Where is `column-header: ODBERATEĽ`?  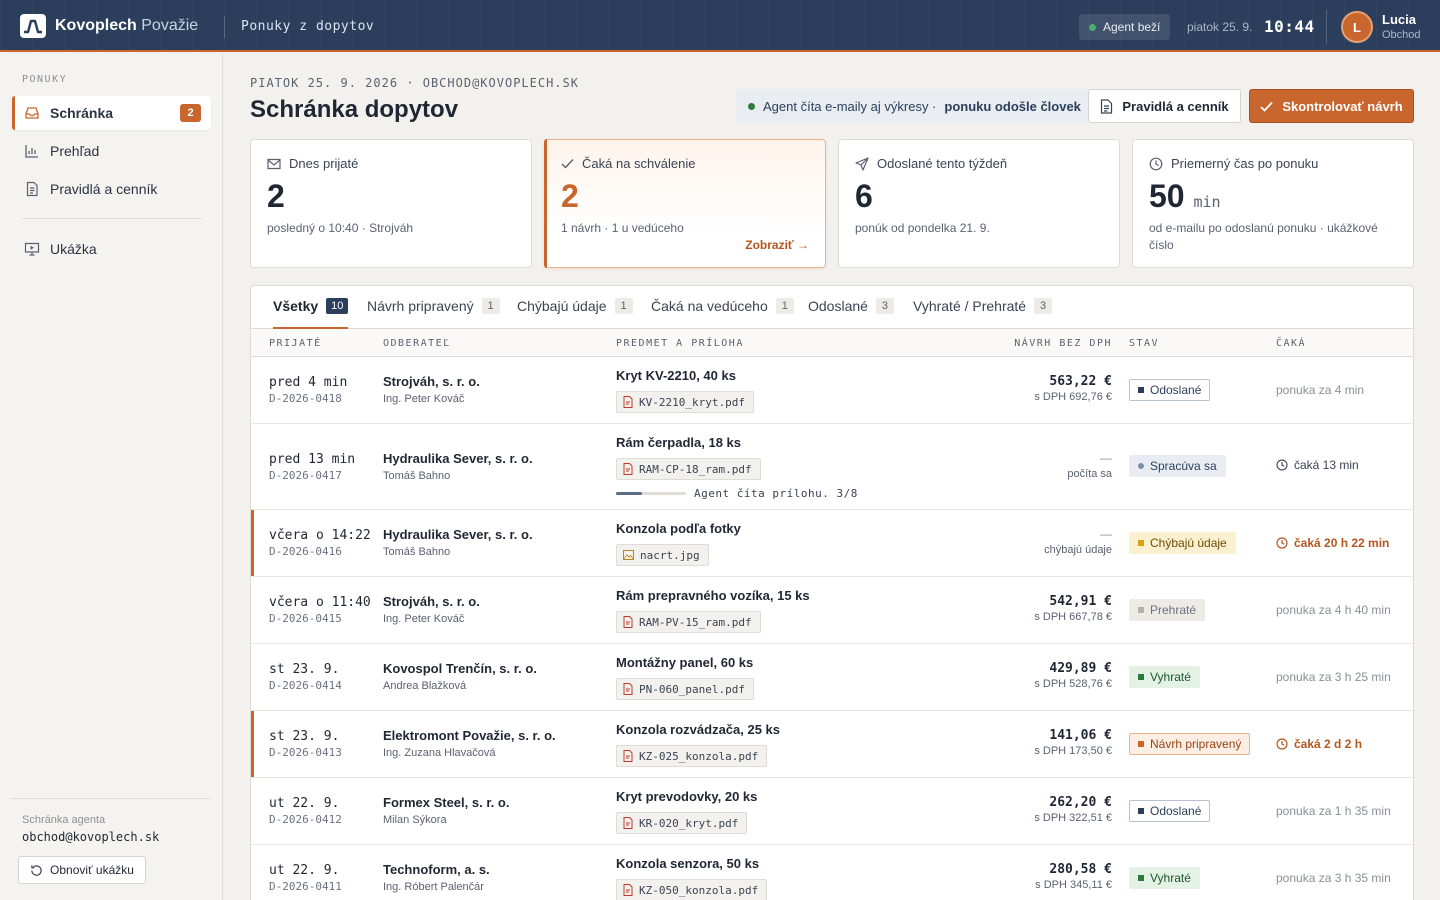 column-header: ODBERATEĽ is located at coordinates (417, 343).